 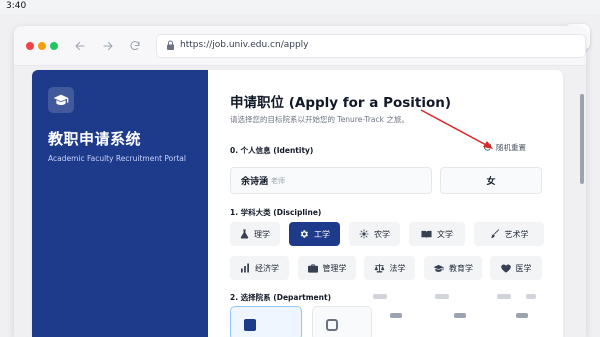 What do you see at coordinates (397, 268) in the screenshot?
I see `discipline-label: 法学` at bounding box center [397, 268].